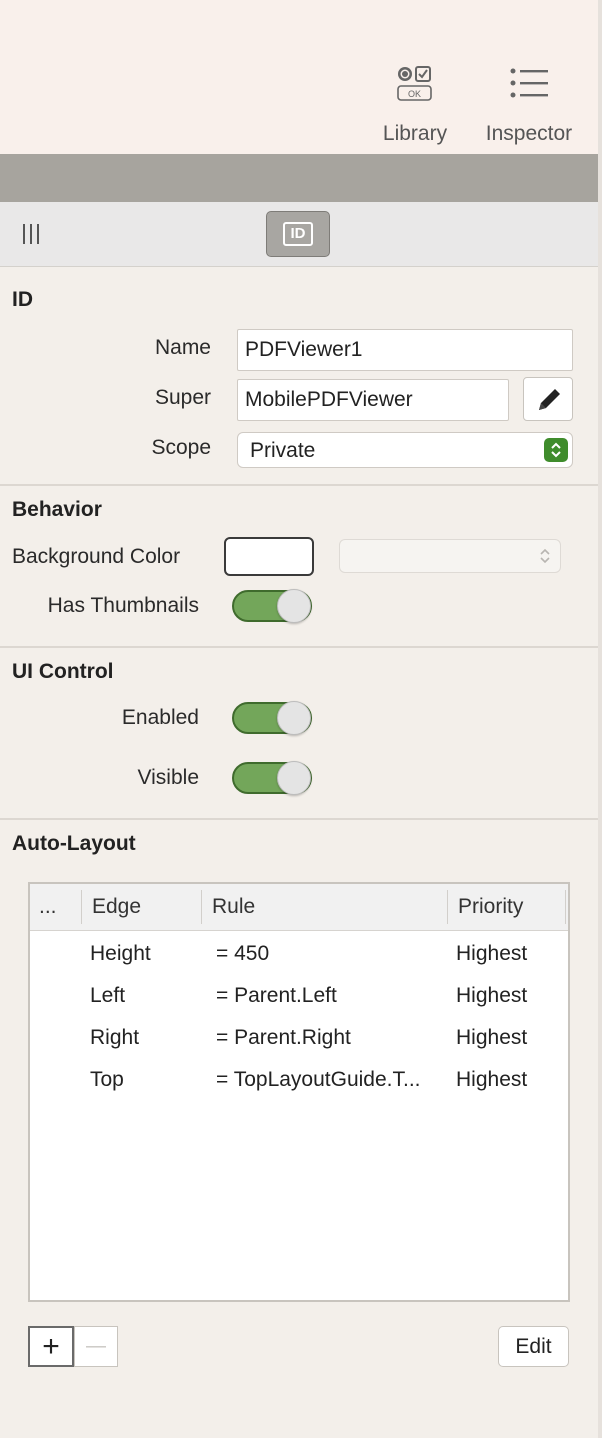 Image resolution: width=602 pixels, height=1438 pixels. What do you see at coordinates (299, 907) in the screenshot?
I see `table-header: ... Edge Rule Priority` at bounding box center [299, 907].